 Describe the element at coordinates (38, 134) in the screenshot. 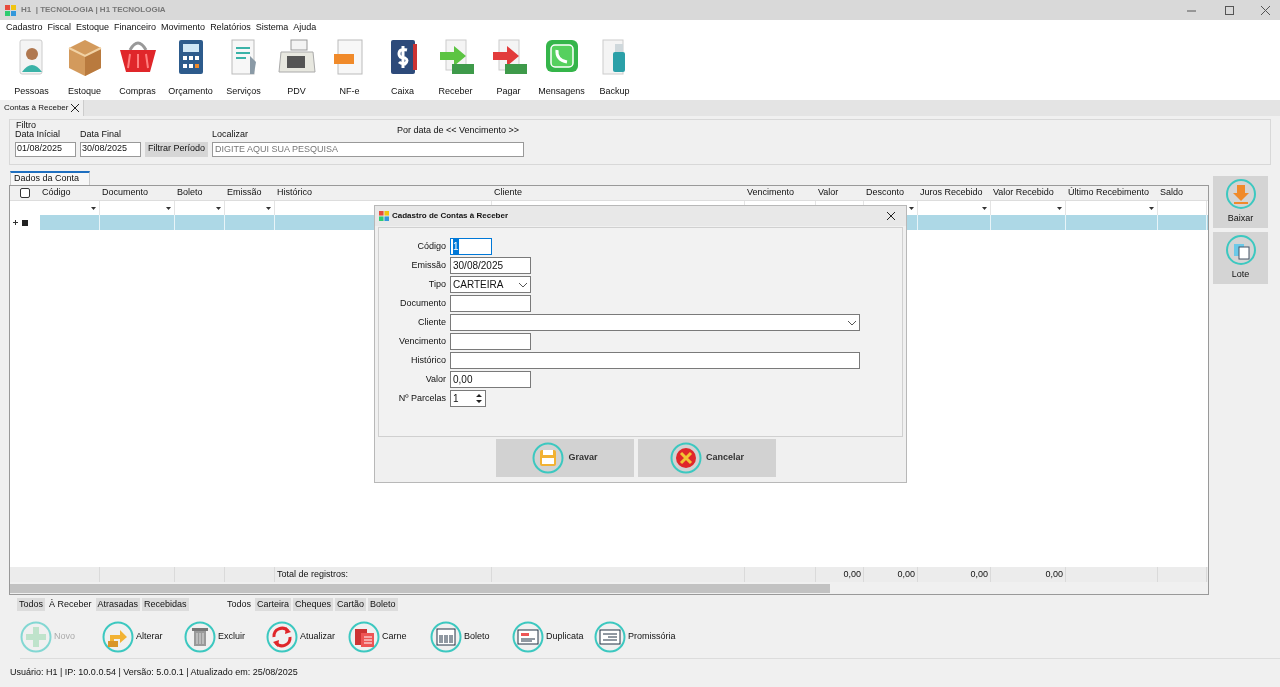

I see `field-label: Data Inícial` at that location.